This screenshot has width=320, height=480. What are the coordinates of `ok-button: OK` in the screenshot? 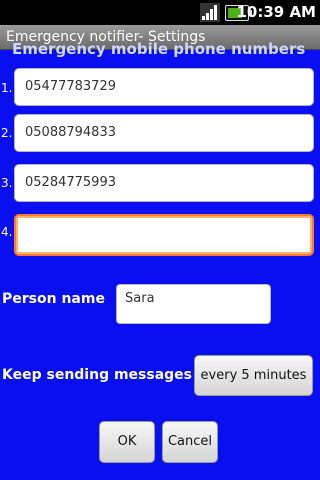 It's located at (127, 442).